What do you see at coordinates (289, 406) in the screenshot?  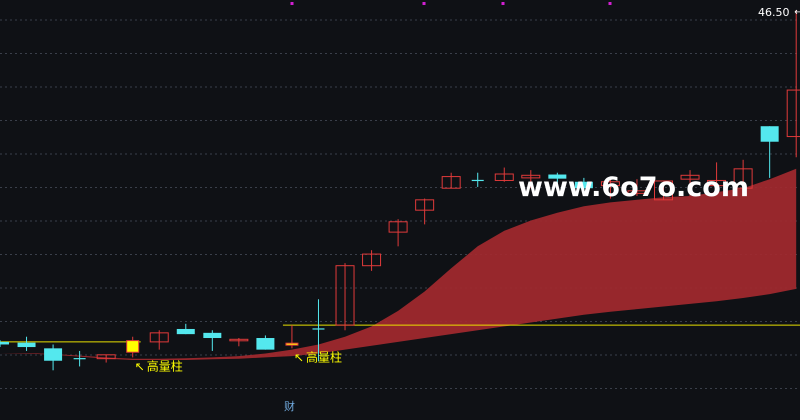 I see `bottom-axis-label: 财` at bounding box center [289, 406].